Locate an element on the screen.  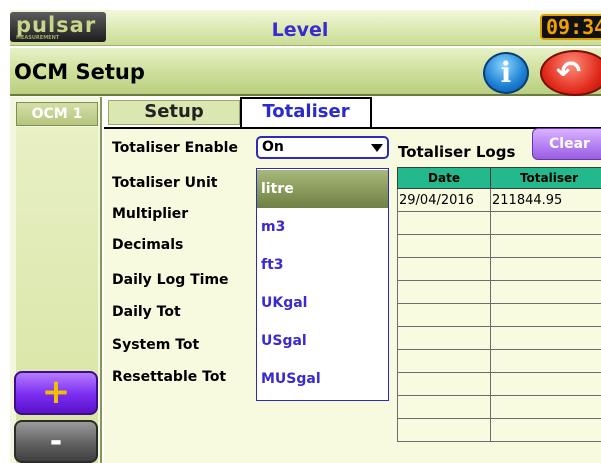
tab-setup: Setup is located at coordinates (174, 112).